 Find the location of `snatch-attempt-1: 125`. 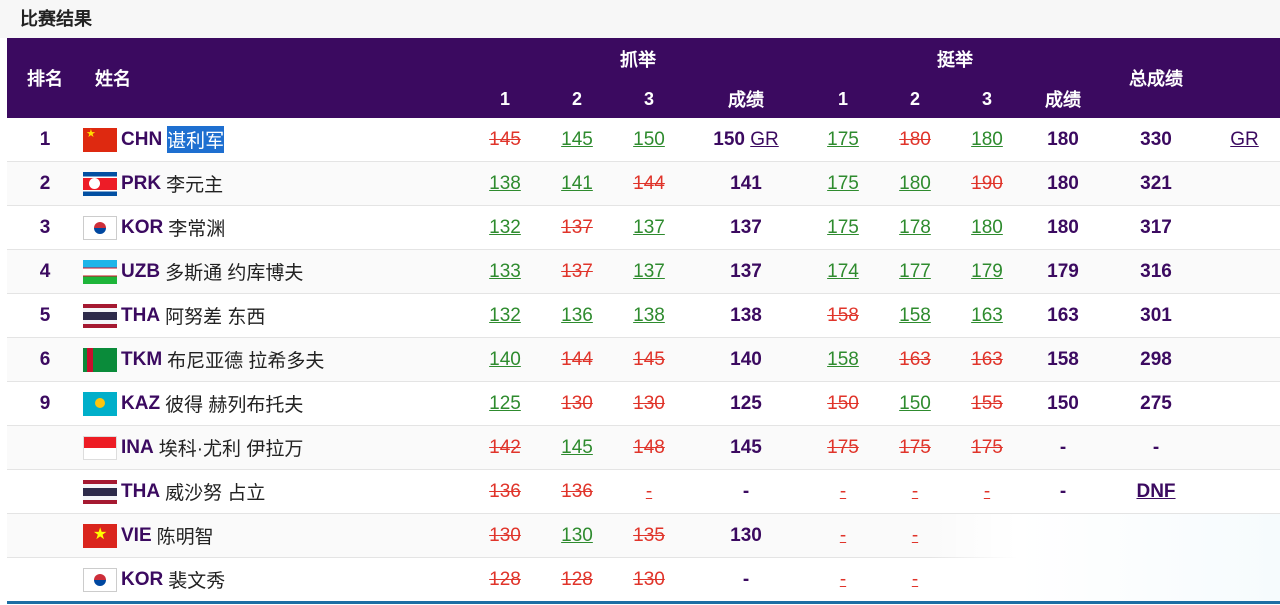

snatch-attempt-1: 125 is located at coordinates (505, 403).